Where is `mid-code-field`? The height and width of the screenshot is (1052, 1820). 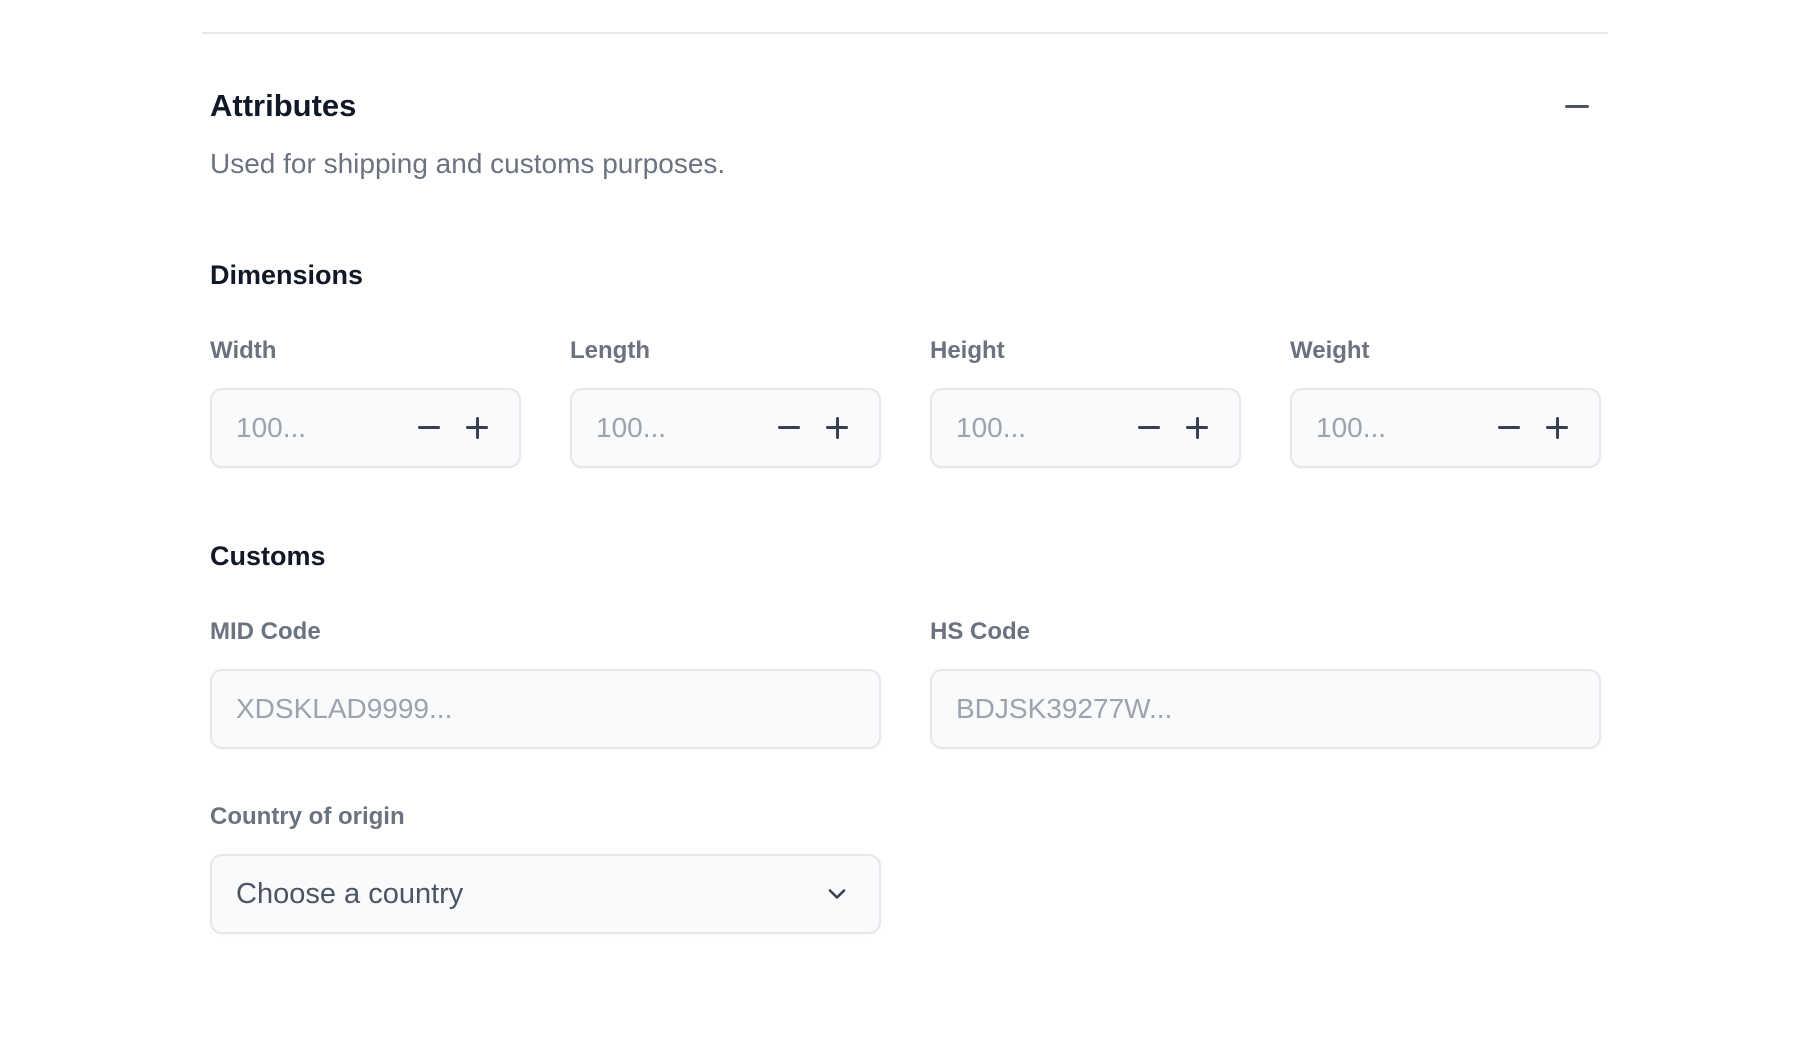
mid-code-field is located at coordinates (545, 709).